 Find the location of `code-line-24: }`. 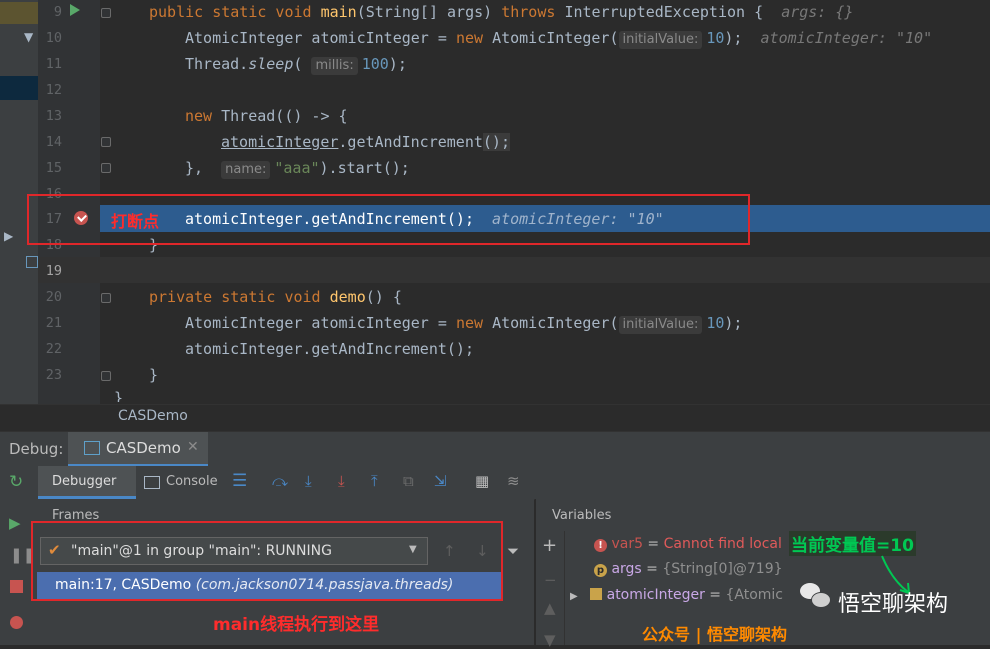

code-line-24: } is located at coordinates (119, 395).